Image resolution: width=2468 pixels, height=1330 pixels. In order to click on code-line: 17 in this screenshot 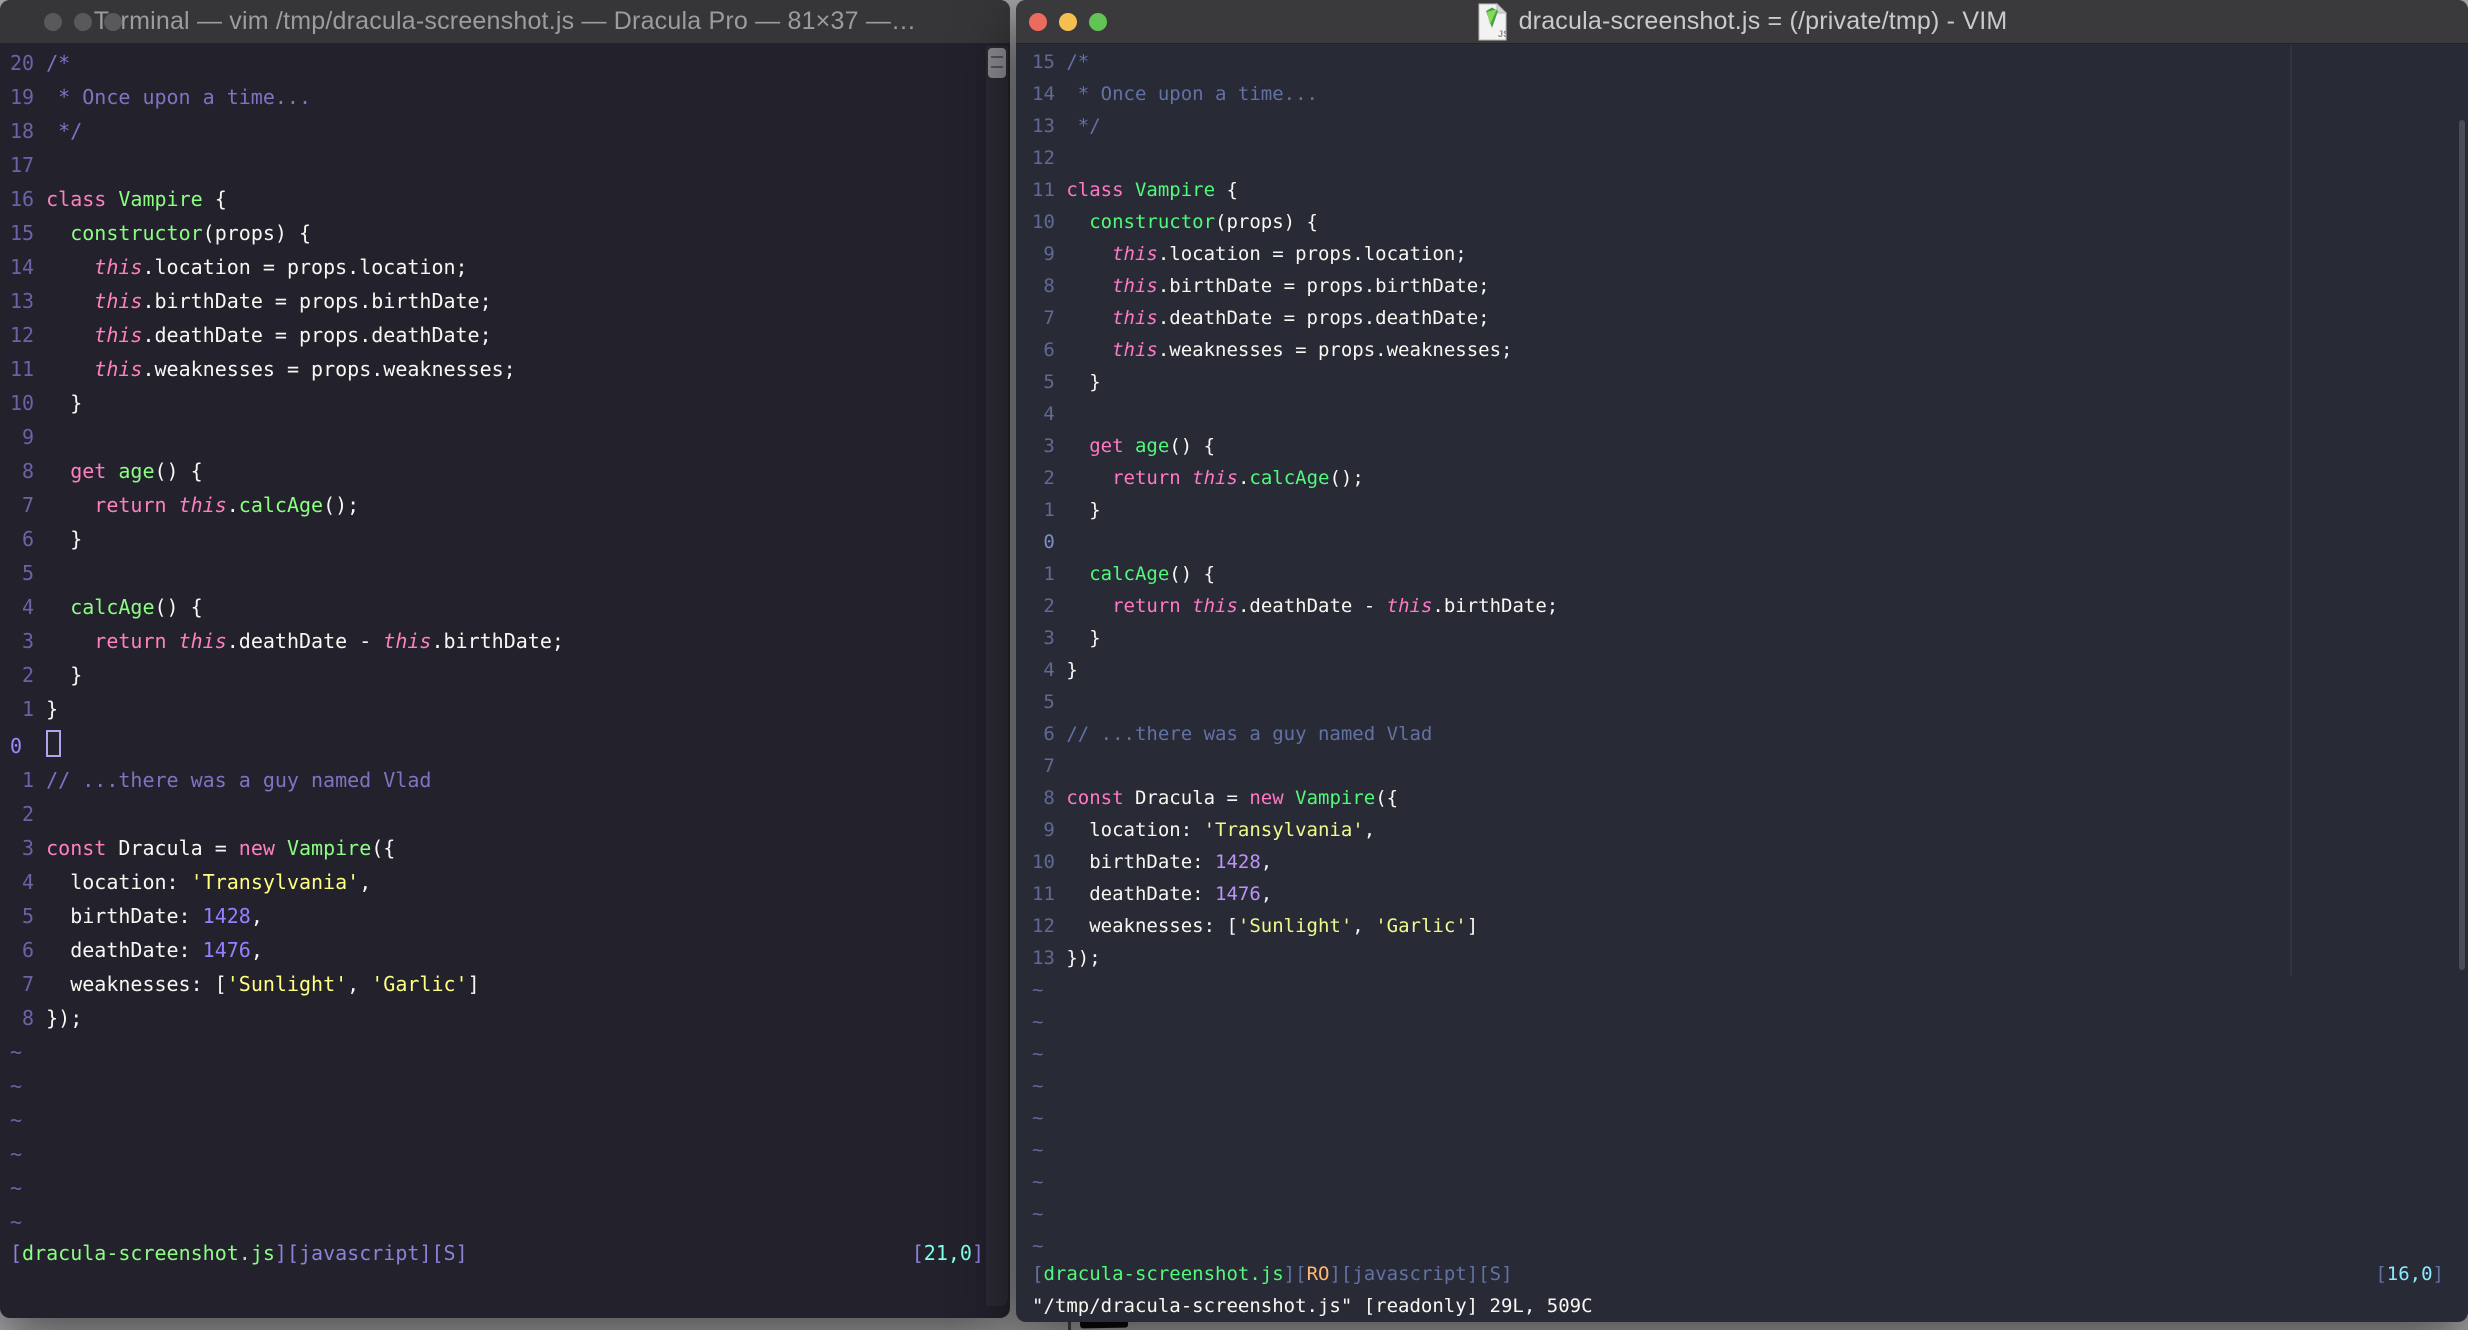, I will do `click(510, 165)`.